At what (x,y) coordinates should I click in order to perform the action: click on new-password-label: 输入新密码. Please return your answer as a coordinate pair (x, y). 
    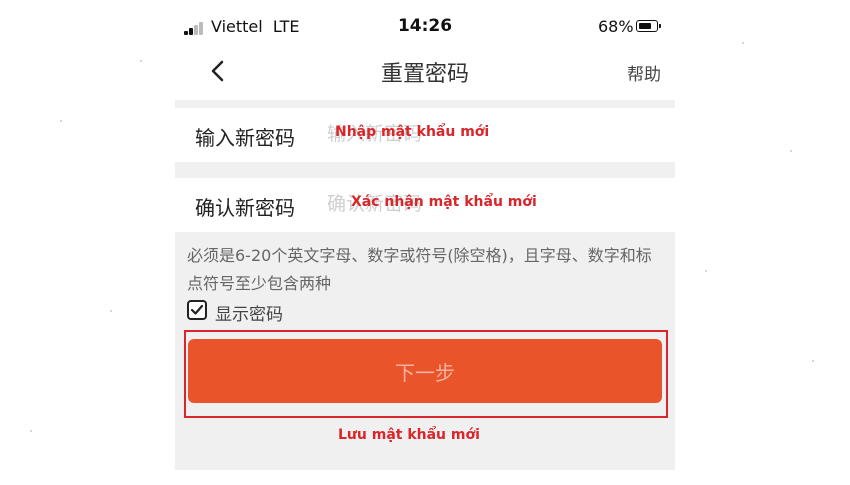
    Looking at the image, I should click on (245, 138).